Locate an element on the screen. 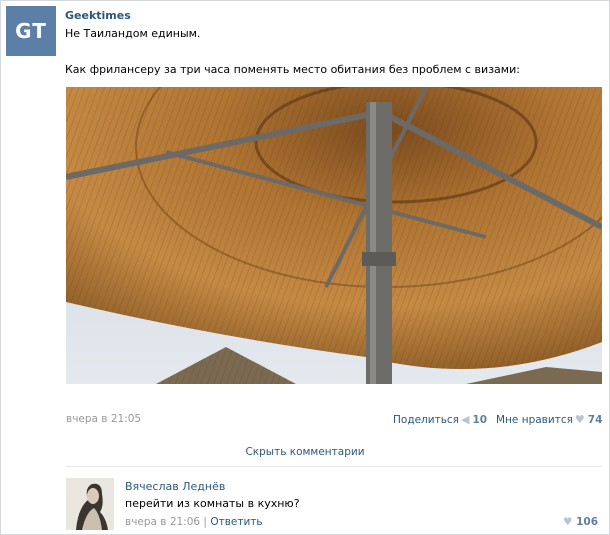 Image resolution: width=610 pixels, height=535 pixels. comments-divider is located at coordinates (334, 466).